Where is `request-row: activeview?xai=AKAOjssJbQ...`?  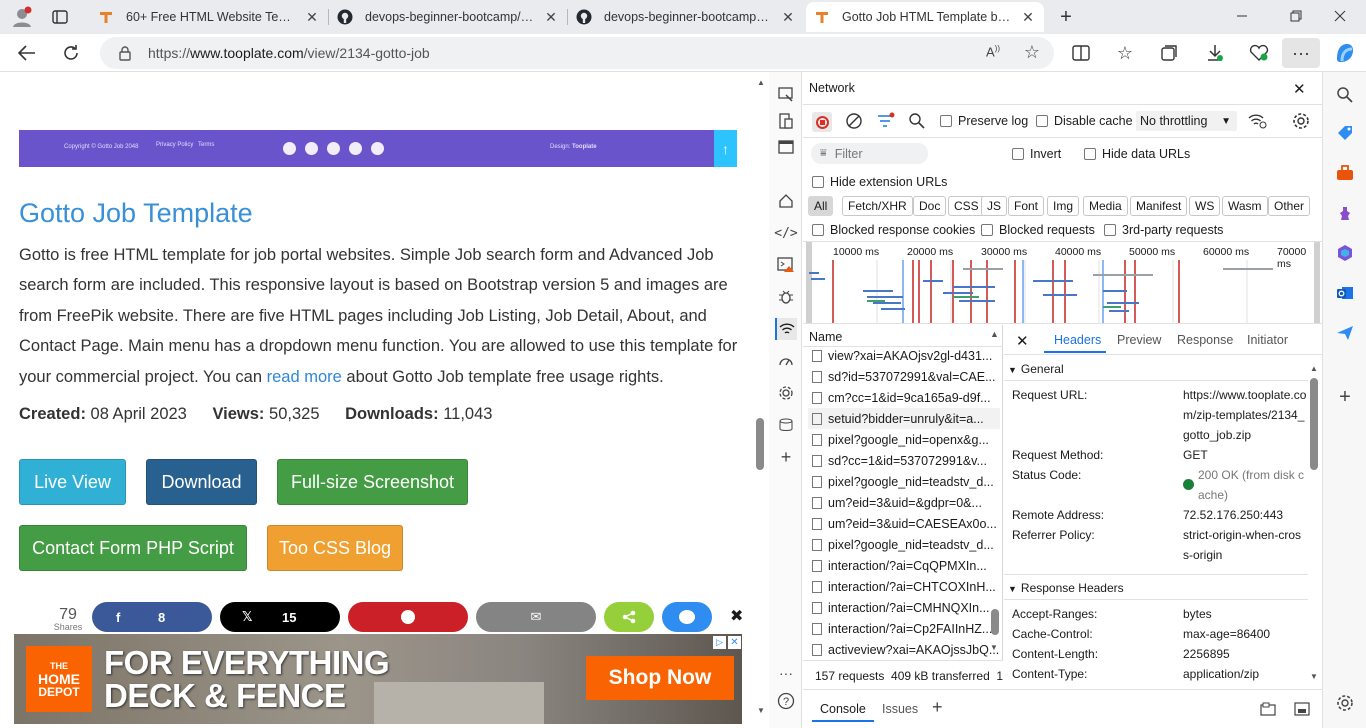
request-row: activeview?xai=AKAOjssJbQ... is located at coordinates (904, 649).